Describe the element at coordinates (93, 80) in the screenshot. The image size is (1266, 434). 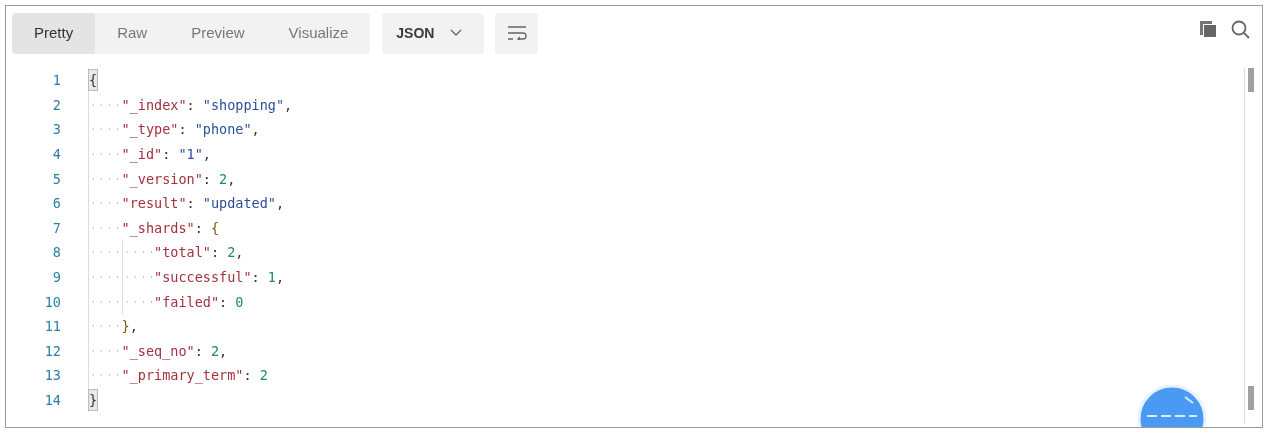
I see `code-line: {` at that location.